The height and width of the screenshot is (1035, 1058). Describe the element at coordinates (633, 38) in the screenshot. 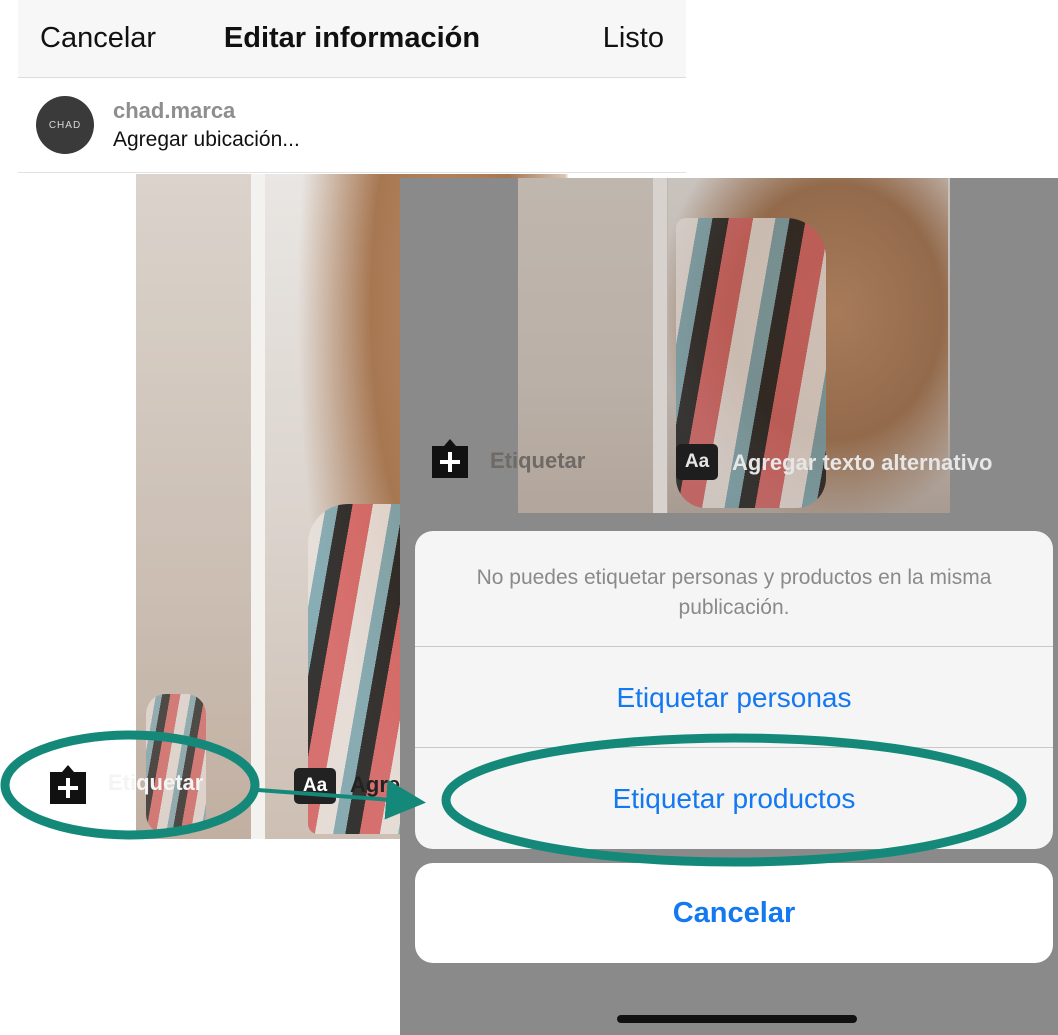

I see `done-button: Listo` at that location.